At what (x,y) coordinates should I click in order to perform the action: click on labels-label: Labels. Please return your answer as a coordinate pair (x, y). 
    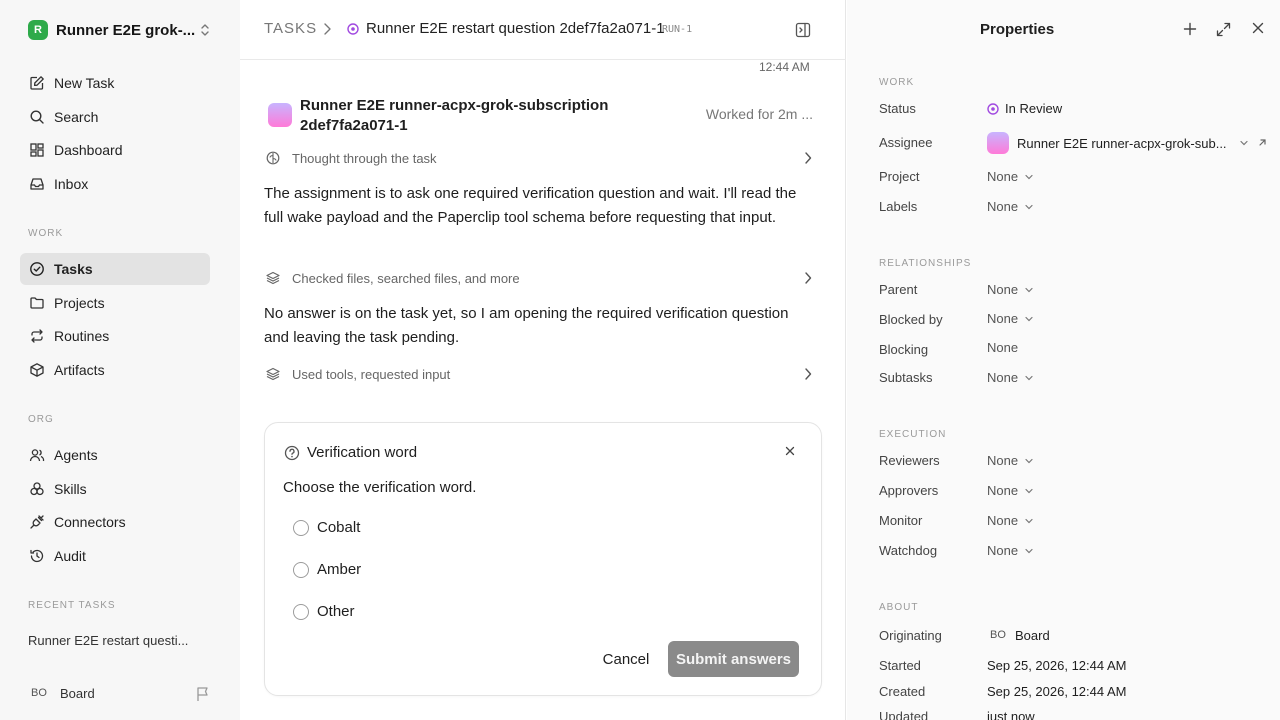
    Looking at the image, I should click on (898, 206).